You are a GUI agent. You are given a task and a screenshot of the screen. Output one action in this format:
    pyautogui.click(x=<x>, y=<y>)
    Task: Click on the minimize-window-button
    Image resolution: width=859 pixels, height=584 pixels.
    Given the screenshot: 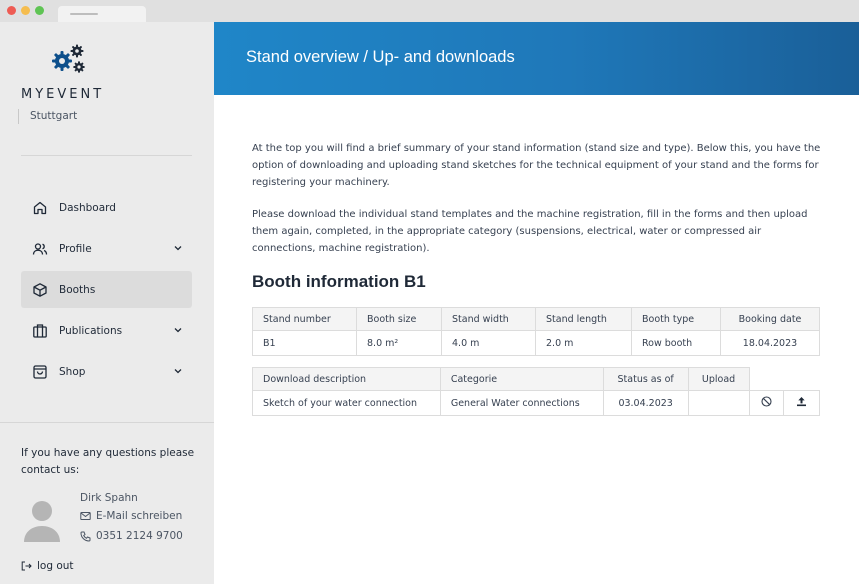 What is the action you would take?
    pyautogui.click(x=25, y=10)
    